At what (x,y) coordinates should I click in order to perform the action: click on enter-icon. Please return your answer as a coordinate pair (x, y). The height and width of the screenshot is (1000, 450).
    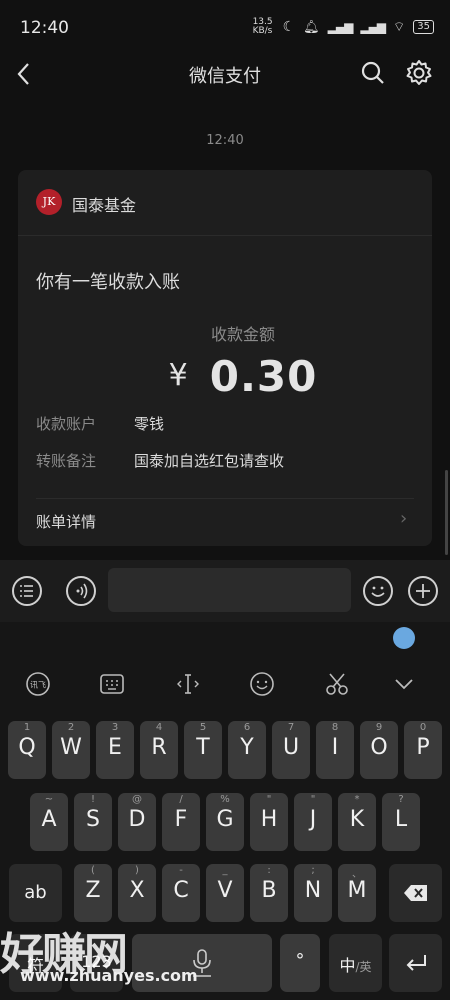
    Looking at the image, I should click on (416, 963).